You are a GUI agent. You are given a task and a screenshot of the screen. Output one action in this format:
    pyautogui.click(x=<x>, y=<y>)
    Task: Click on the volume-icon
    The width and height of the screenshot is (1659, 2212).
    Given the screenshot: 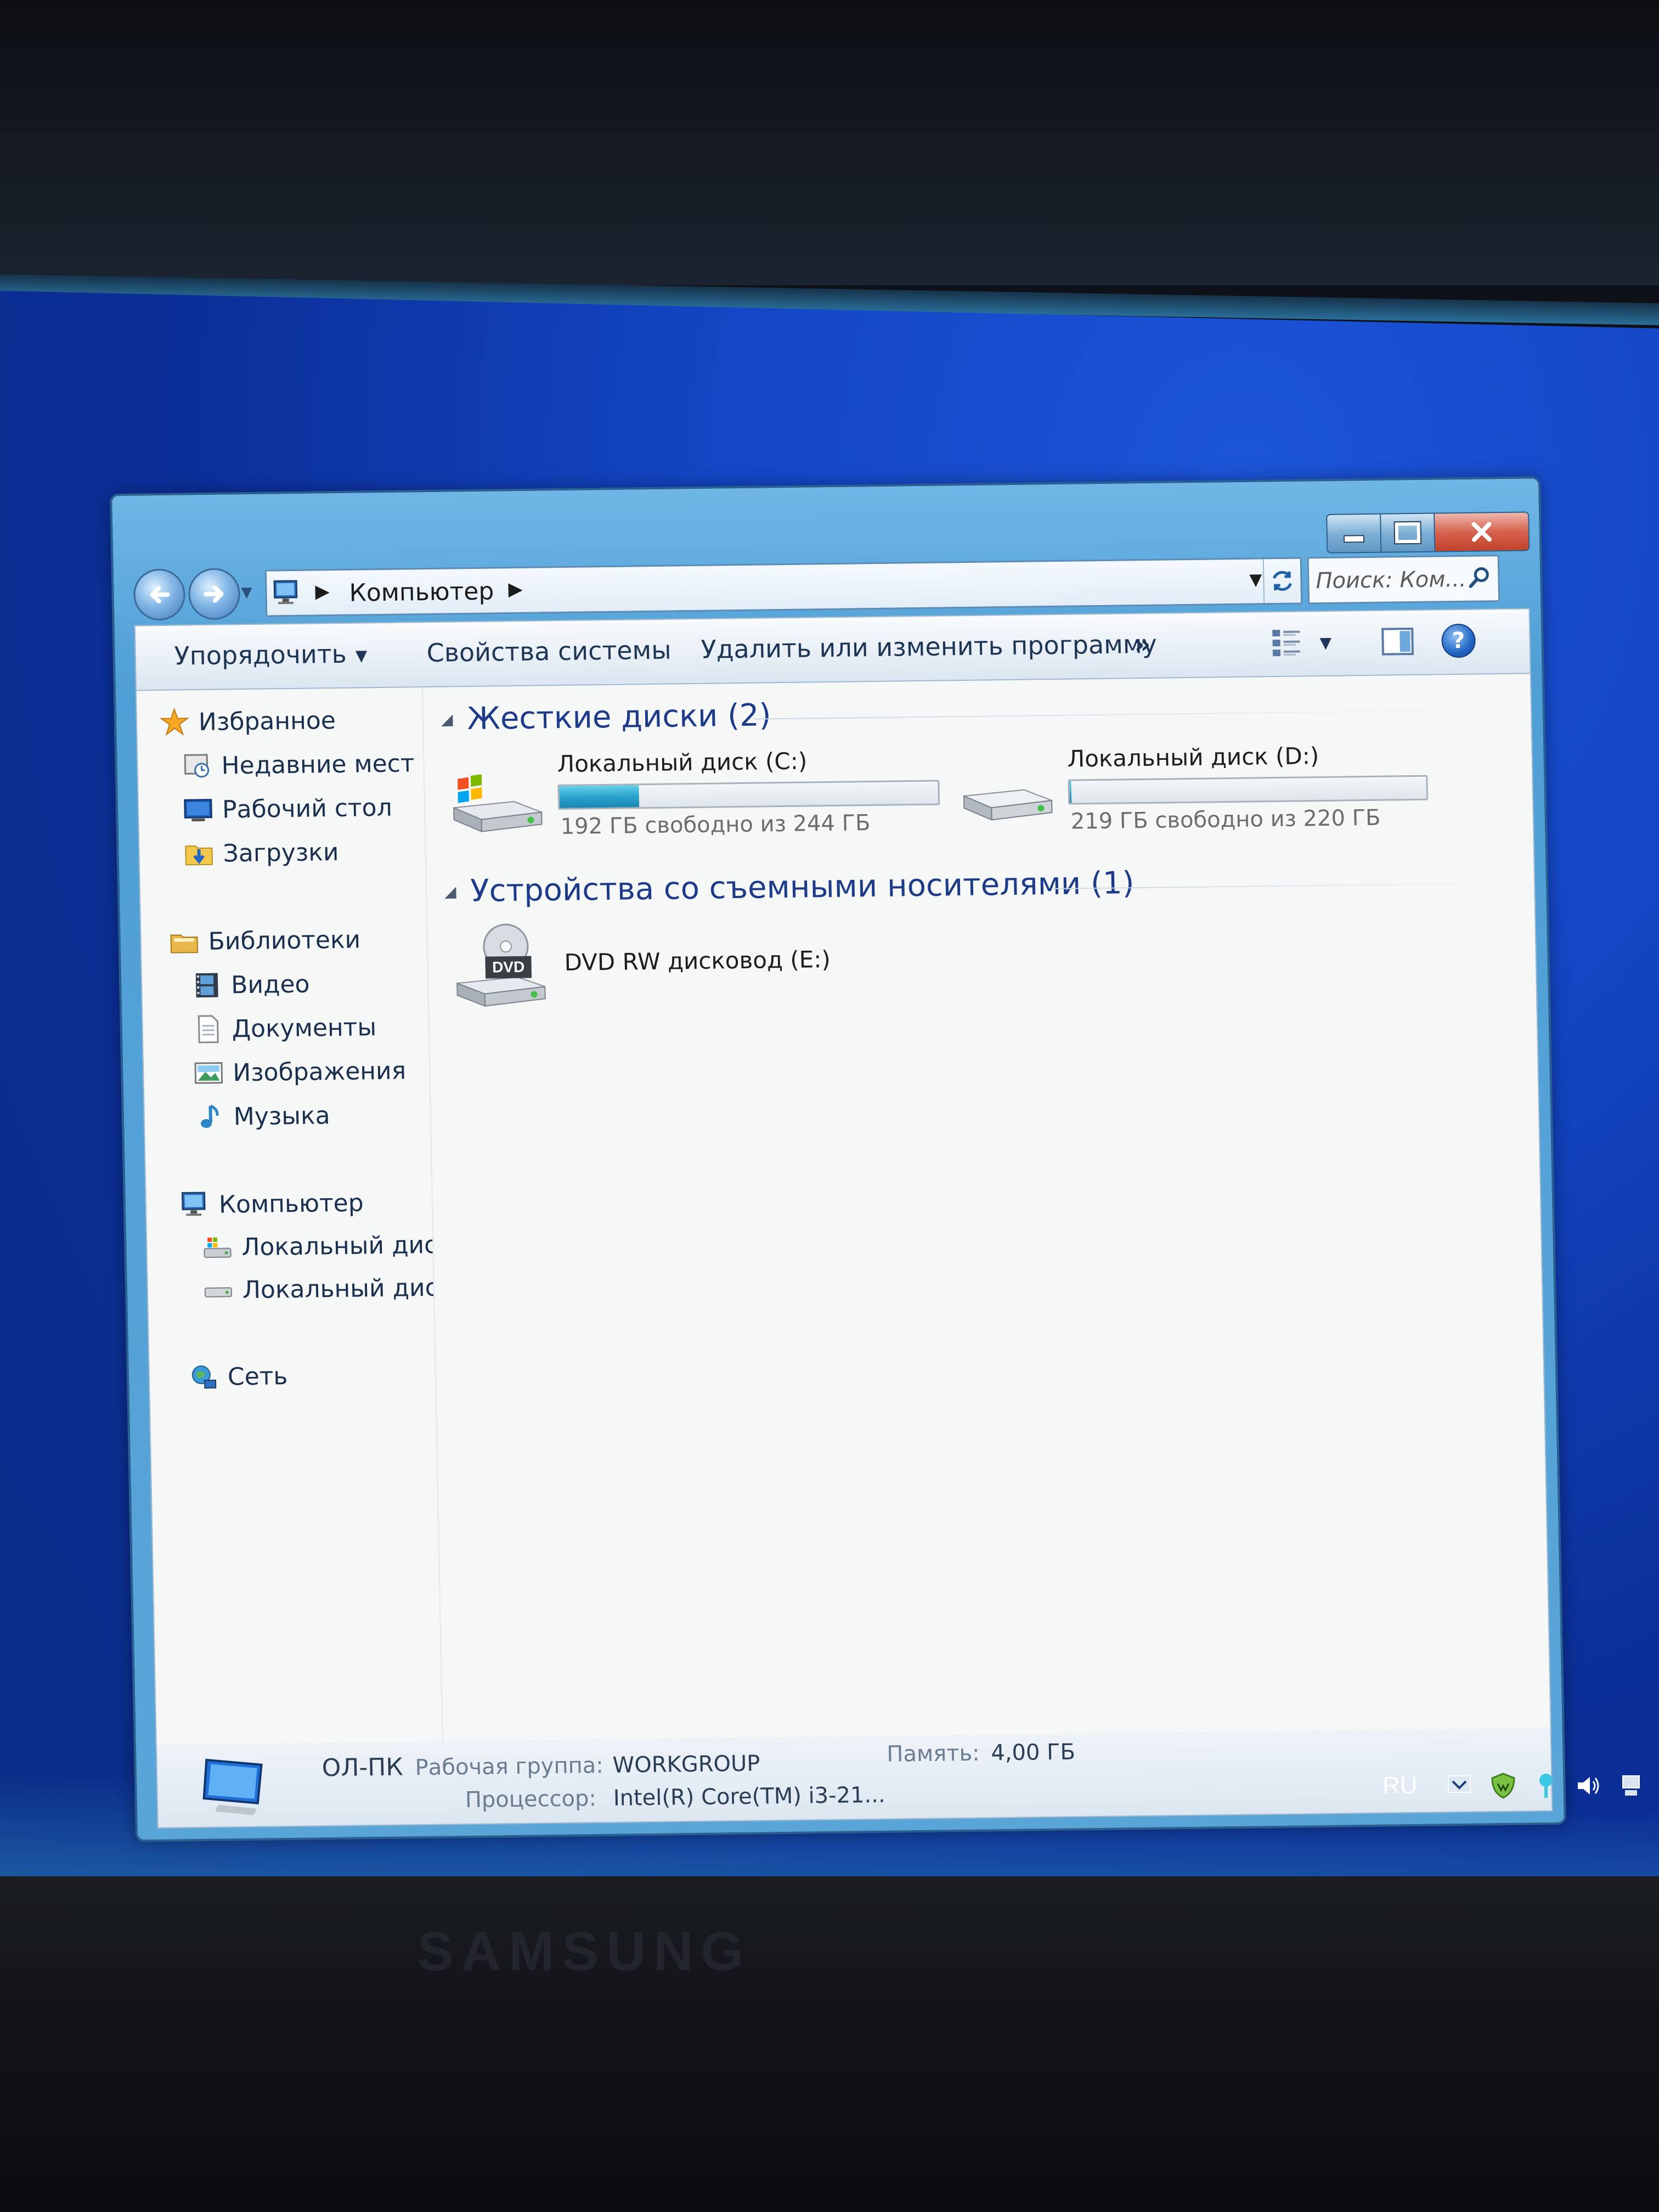 What is the action you would take?
    pyautogui.click(x=1589, y=1785)
    